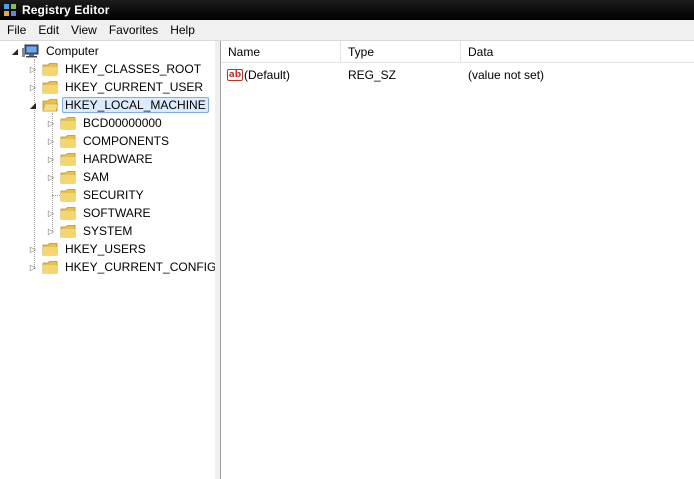  Describe the element at coordinates (105, 249) in the screenshot. I see `tree-label: HKEY_USERS` at that location.